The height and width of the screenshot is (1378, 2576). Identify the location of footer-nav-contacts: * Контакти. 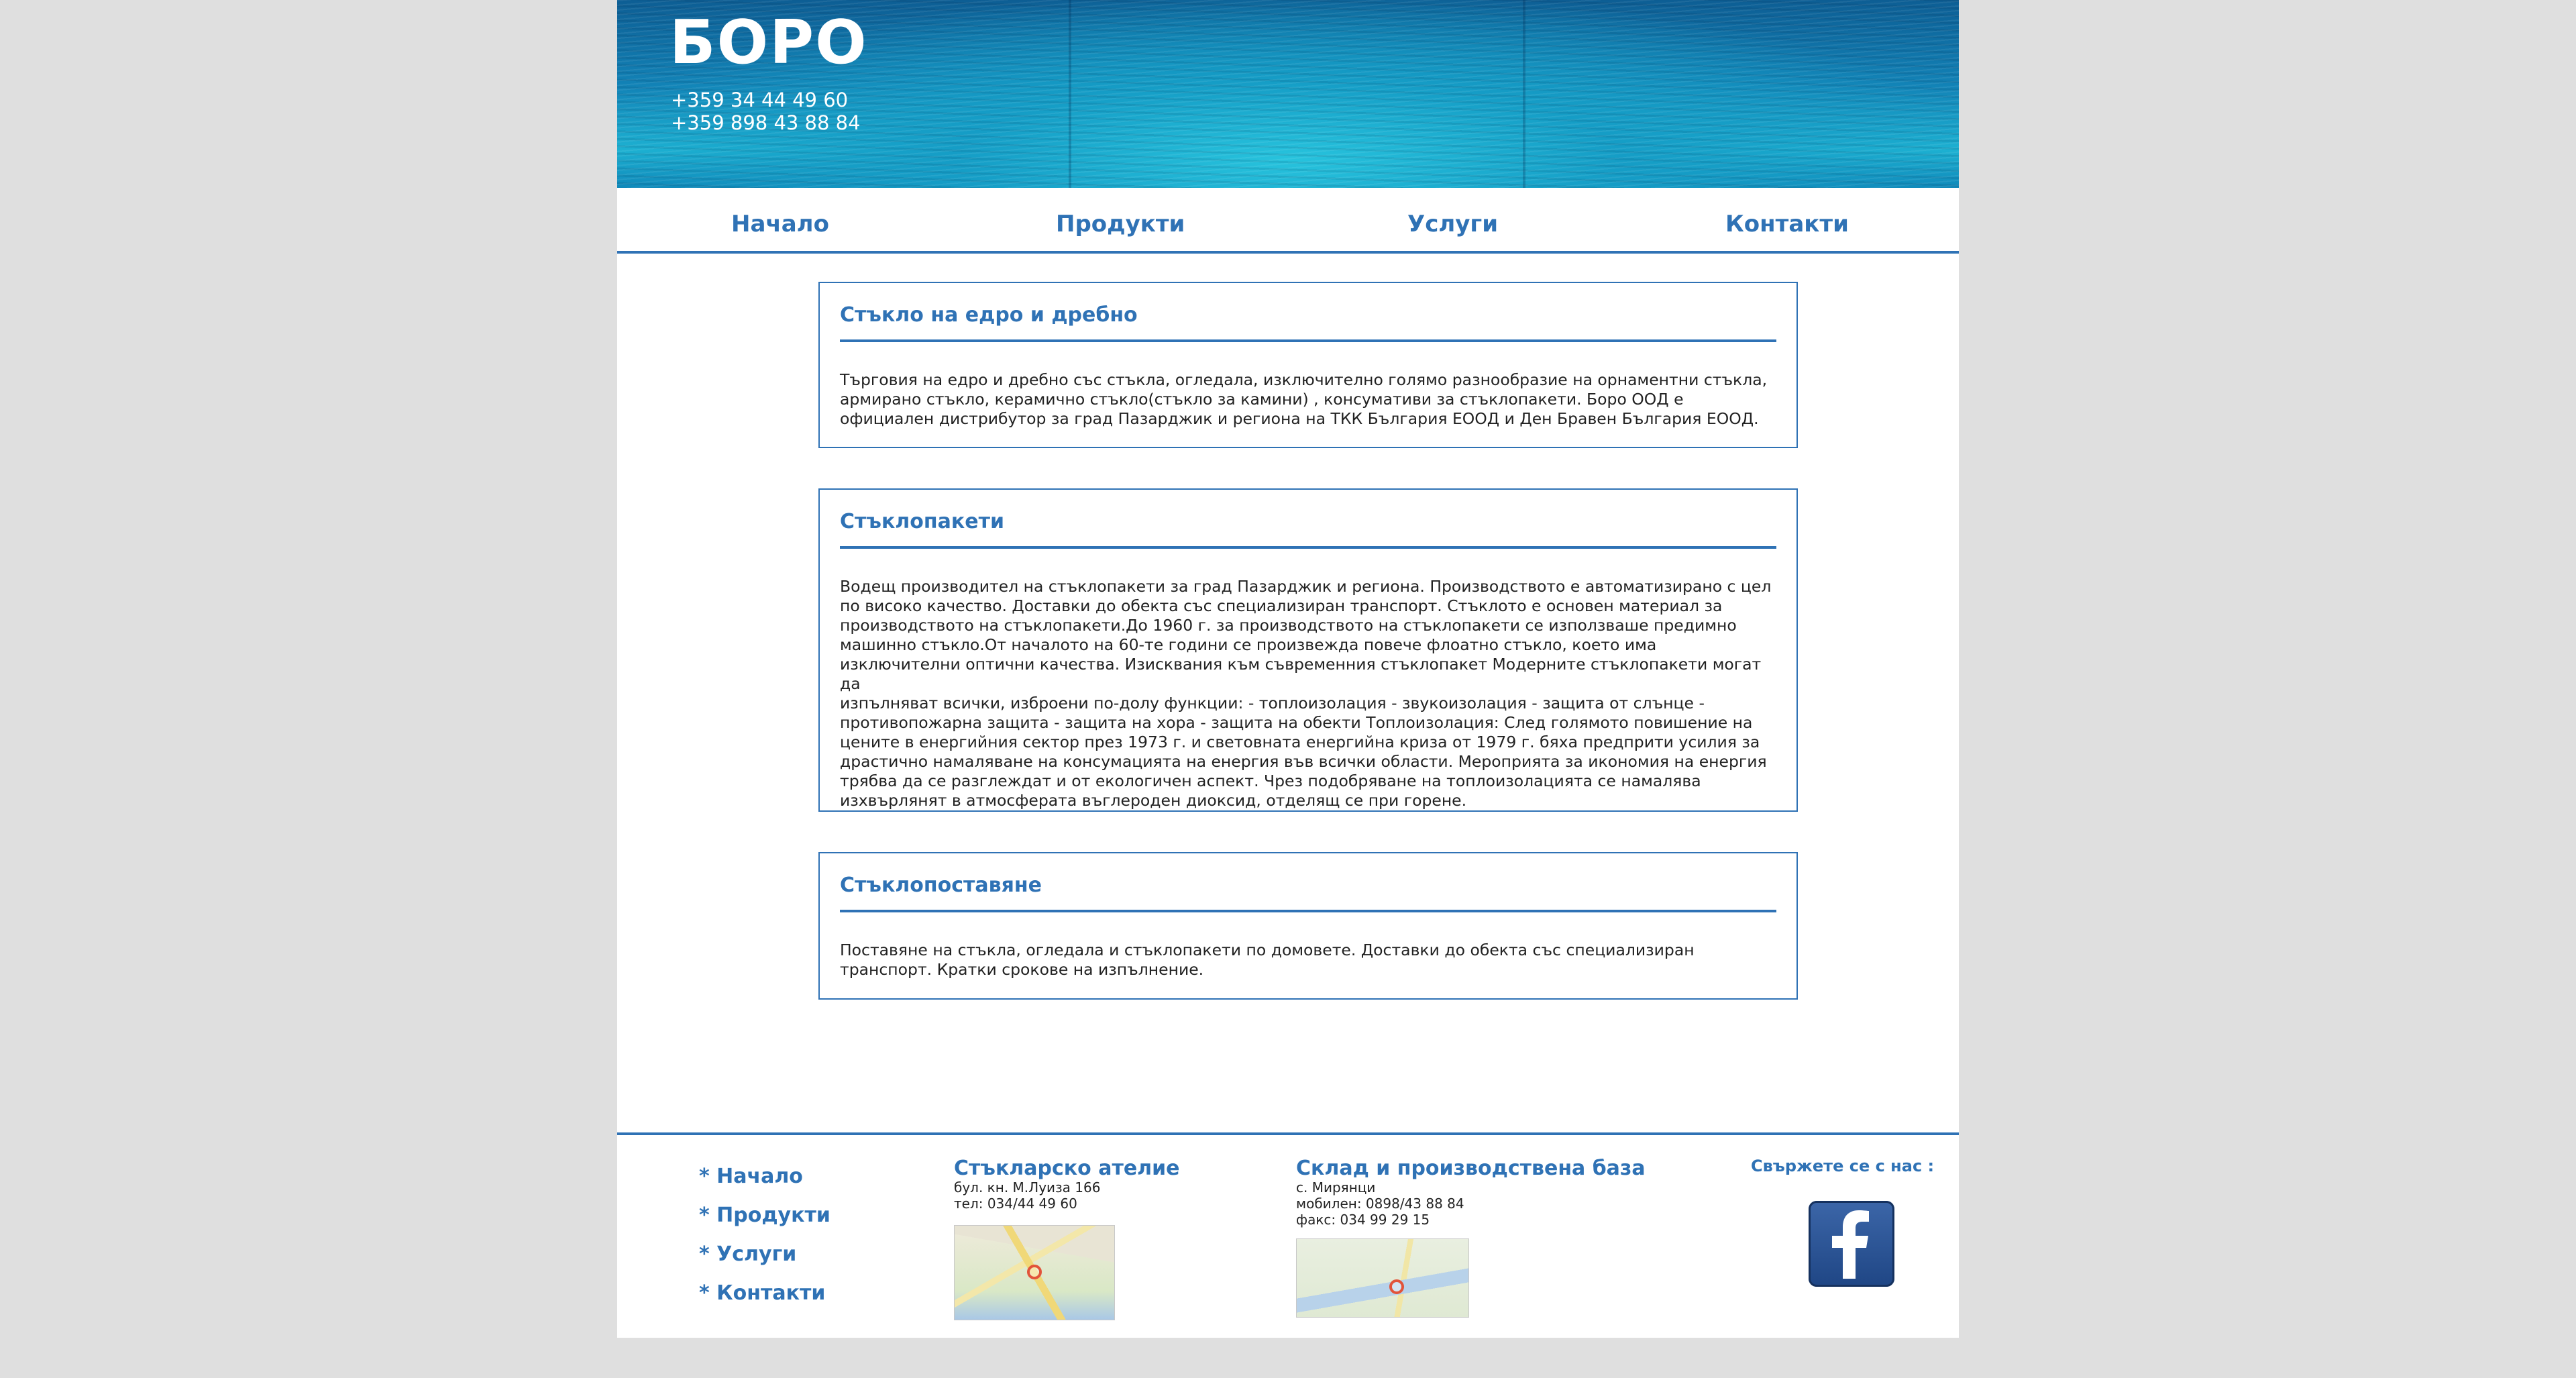
(762, 1293).